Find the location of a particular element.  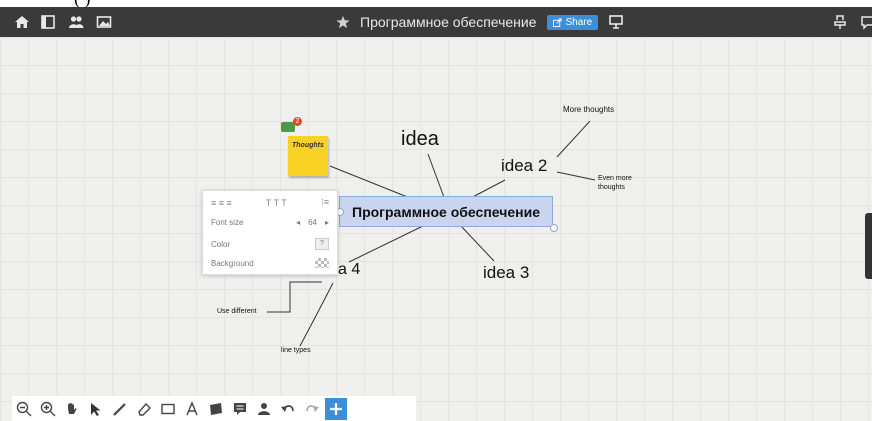

zoom-in-icon is located at coordinates (48, 408).